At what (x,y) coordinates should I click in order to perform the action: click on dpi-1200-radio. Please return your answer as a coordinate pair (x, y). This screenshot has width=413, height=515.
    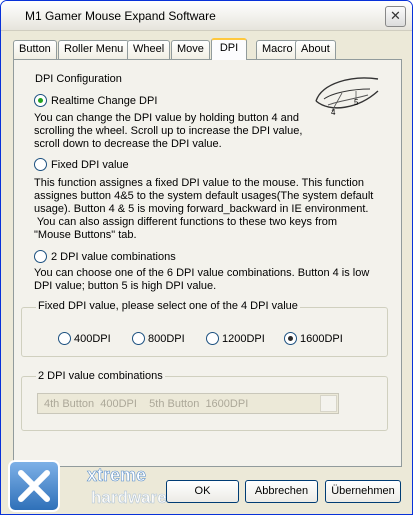
    Looking at the image, I should click on (212, 338).